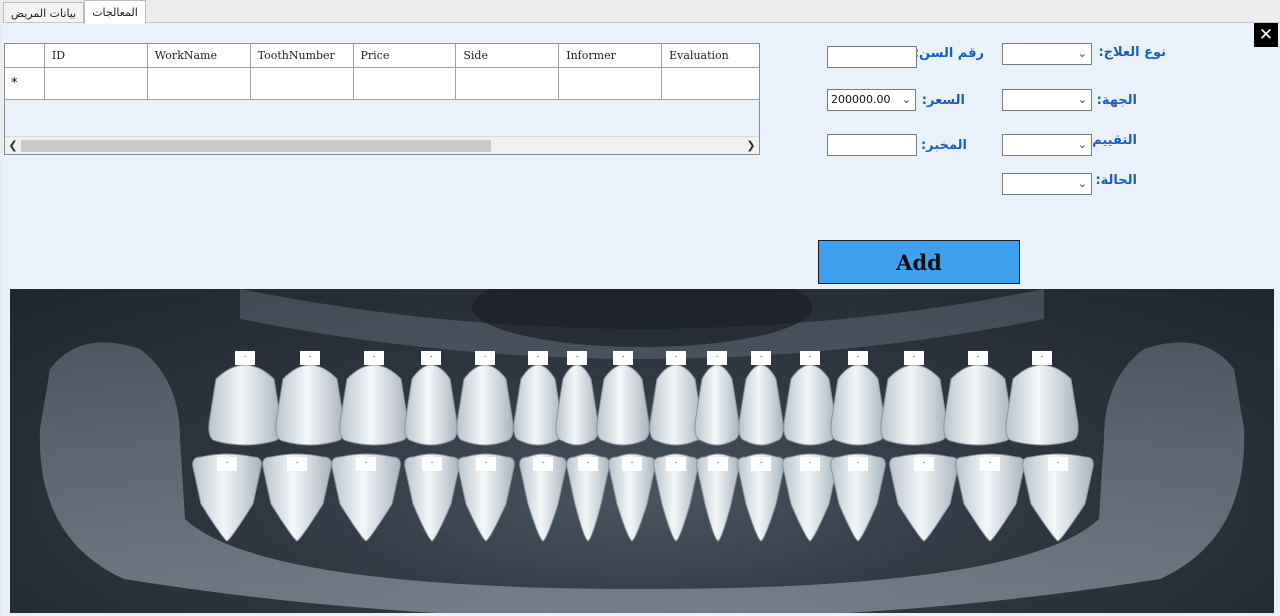 The width and height of the screenshot is (1280, 616). Describe the element at coordinates (1047, 184) in the screenshot. I see `status-select: ⌄` at that location.